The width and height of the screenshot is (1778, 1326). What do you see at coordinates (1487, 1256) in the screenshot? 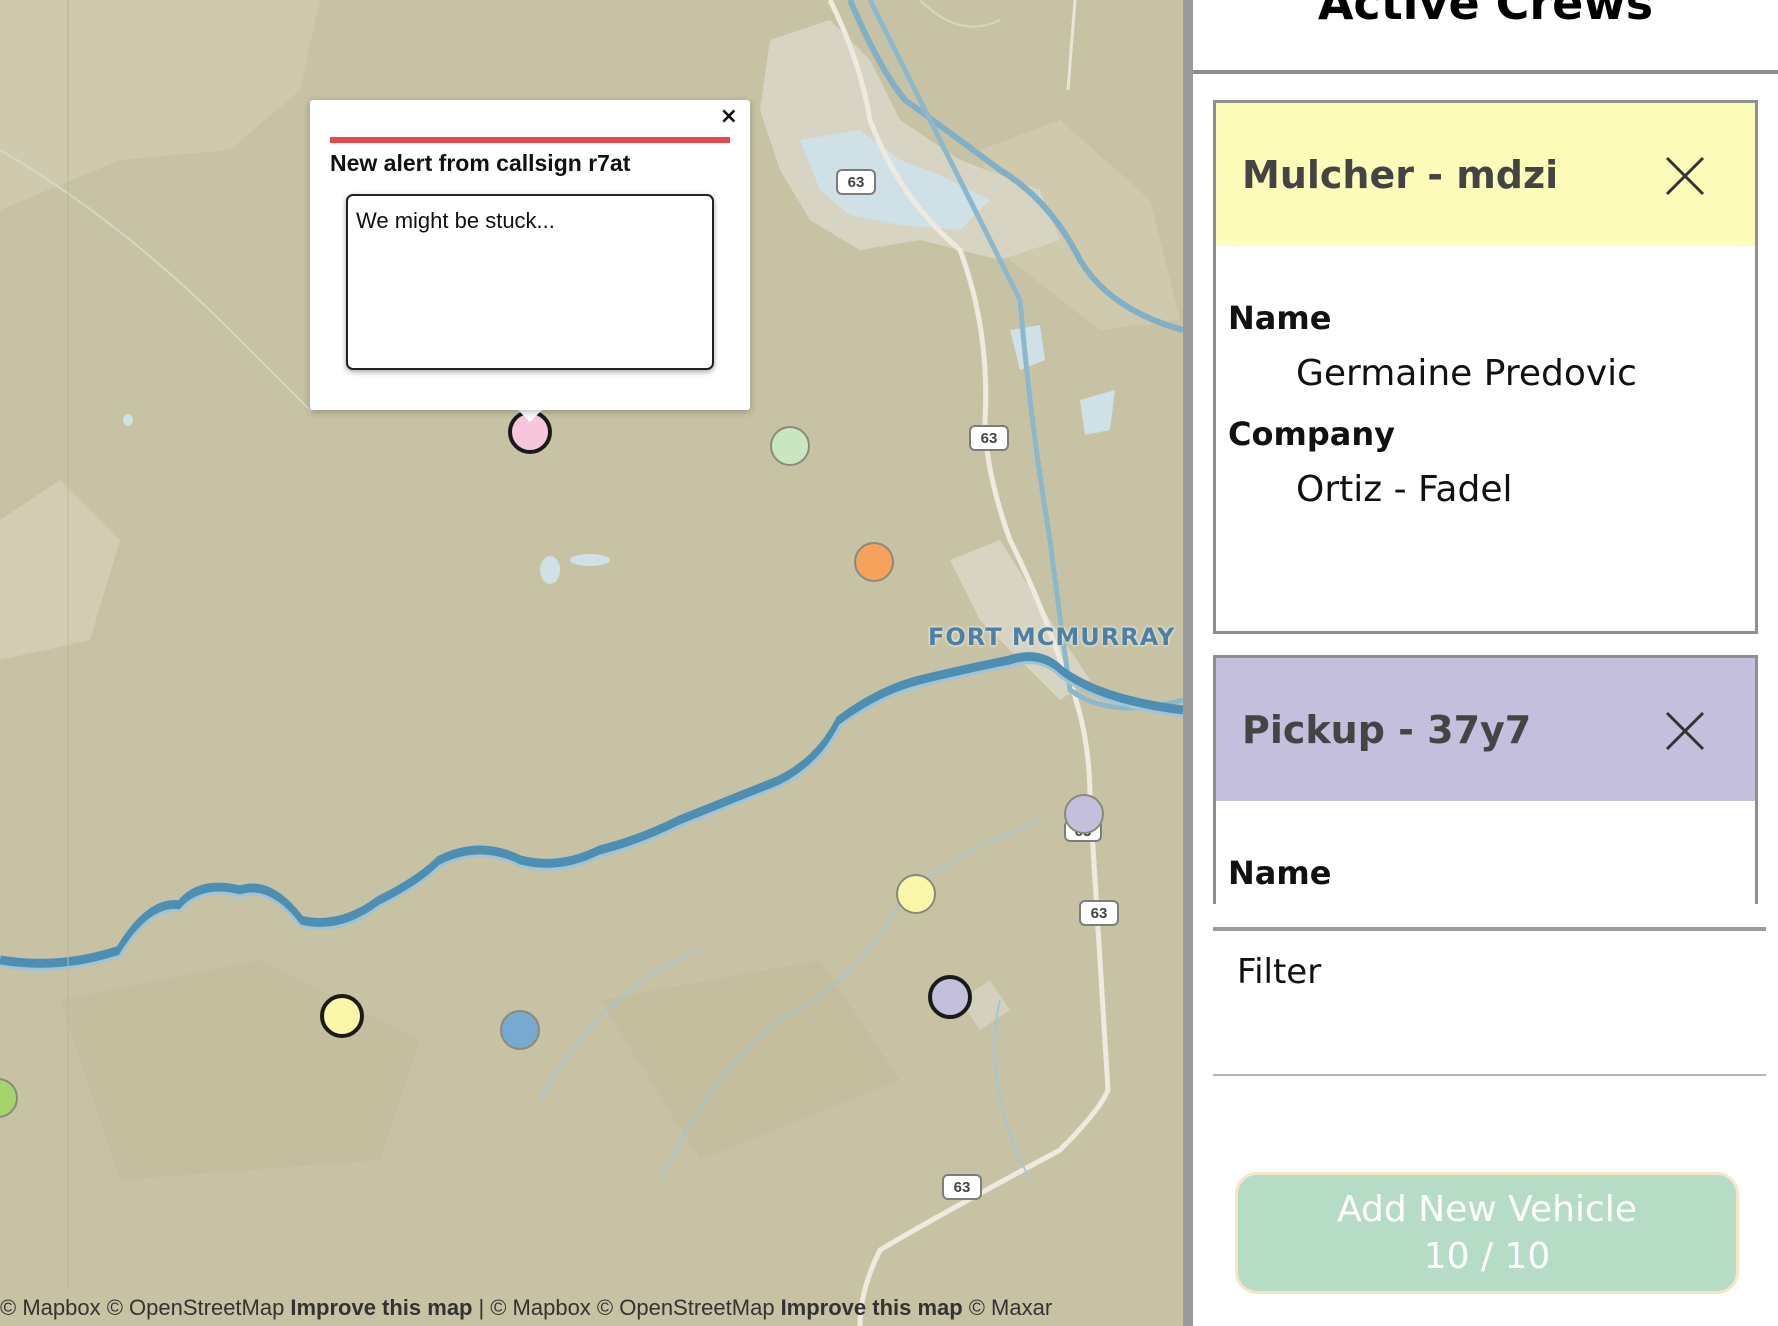
I see `vehicle-count: 10 / 10` at bounding box center [1487, 1256].